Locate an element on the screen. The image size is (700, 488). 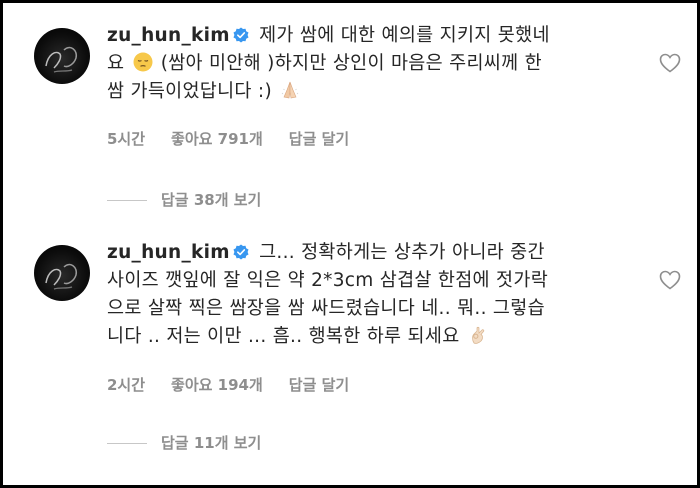
comment-time: 5시간 is located at coordinates (126, 139).